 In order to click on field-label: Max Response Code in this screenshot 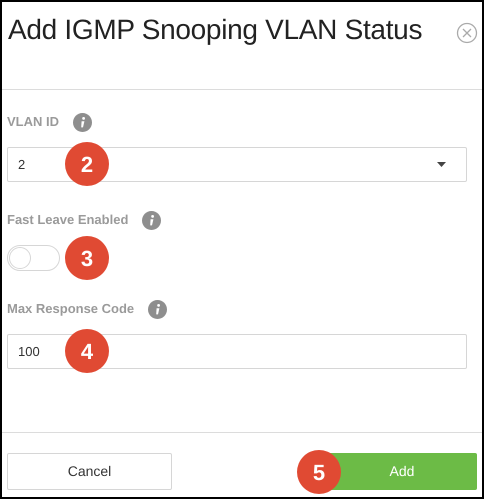, I will do `click(70, 309)`.